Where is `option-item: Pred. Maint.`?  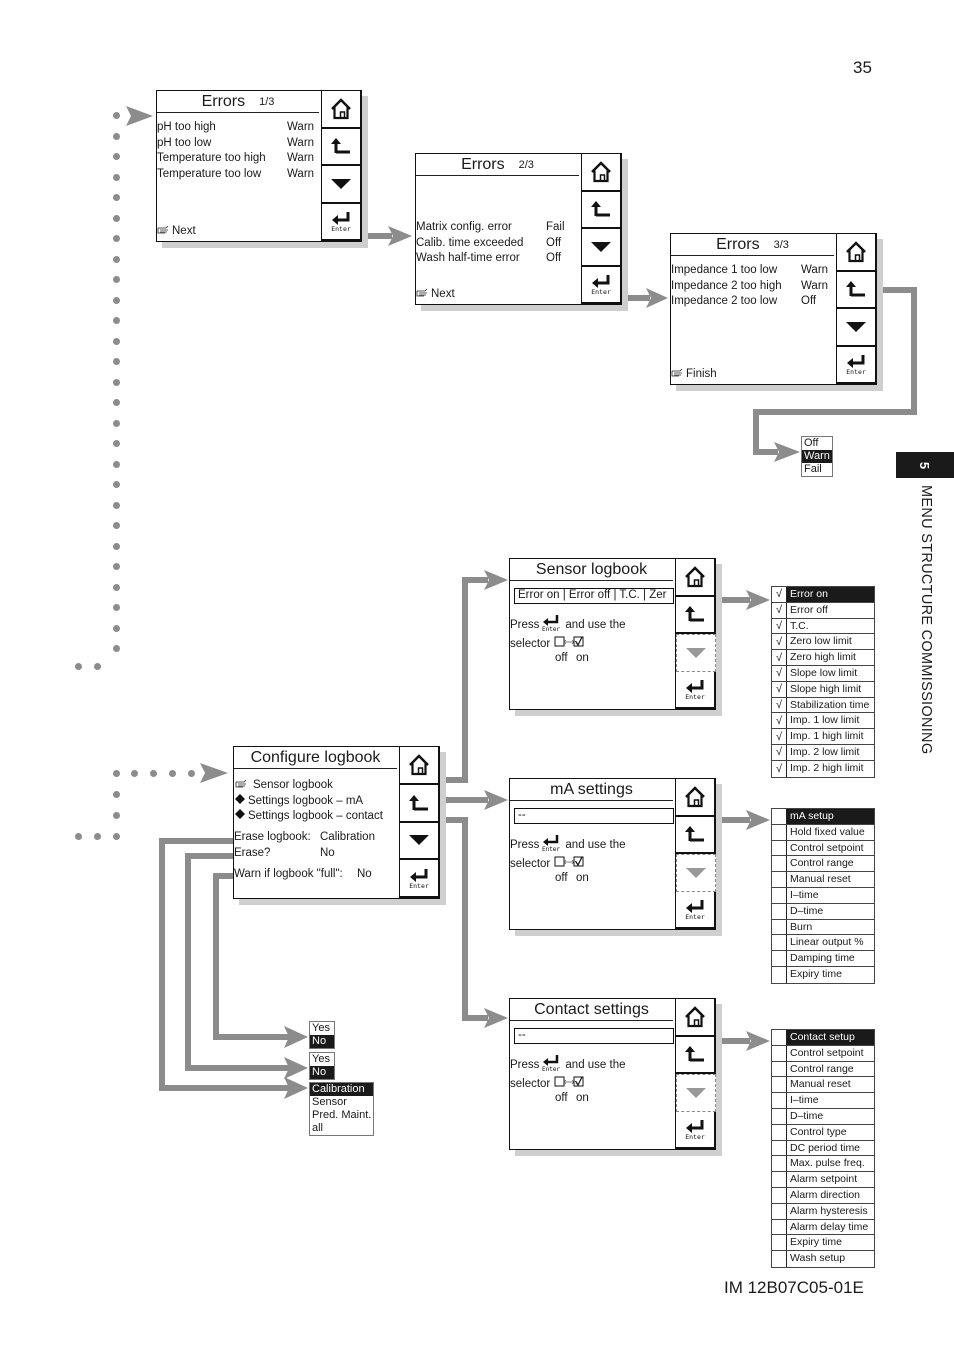 option-item: Pred. Maint. is located at coordinates (341, 1115).